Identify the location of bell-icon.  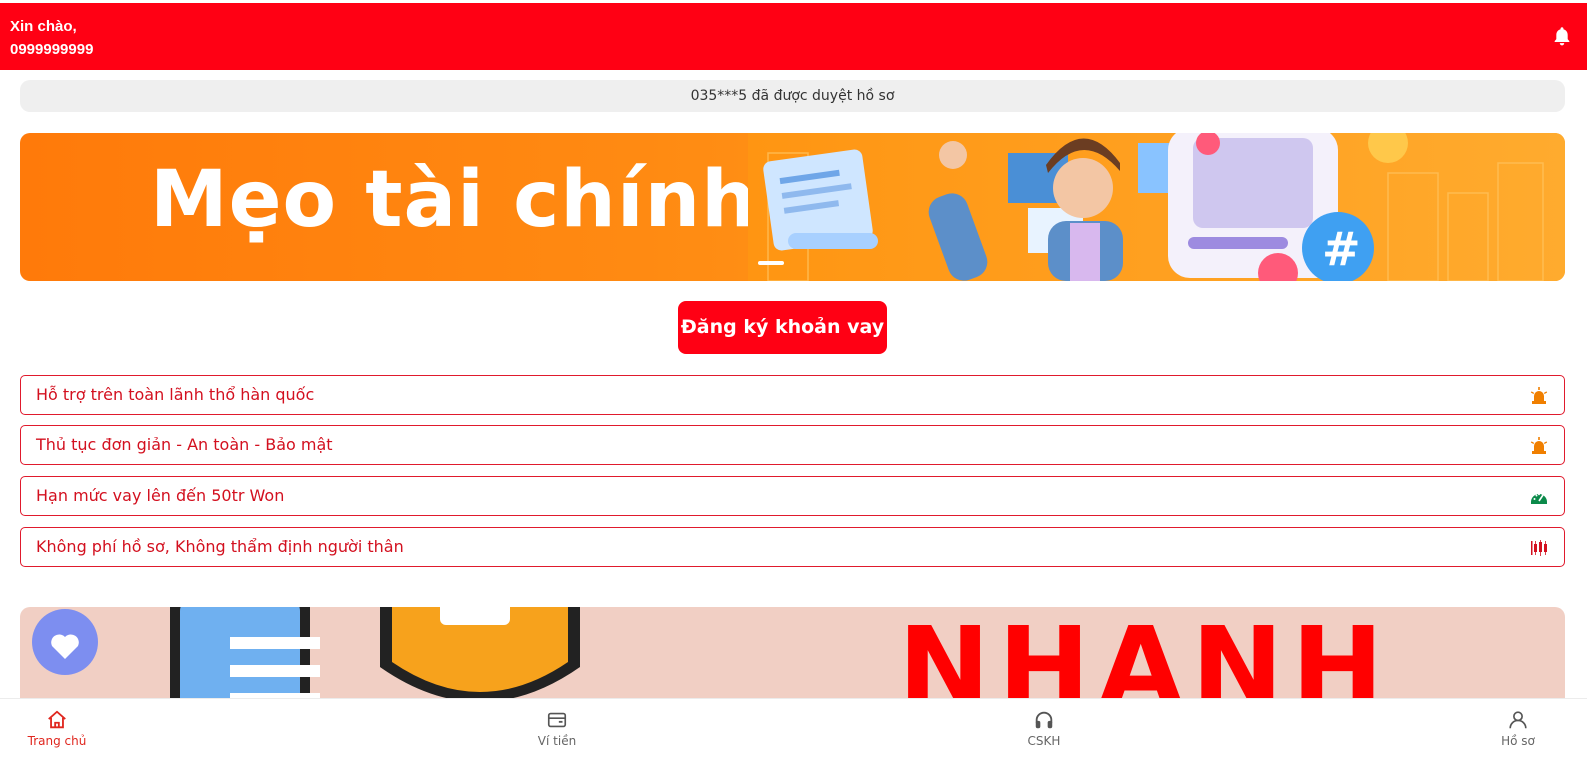
(1562, 36).